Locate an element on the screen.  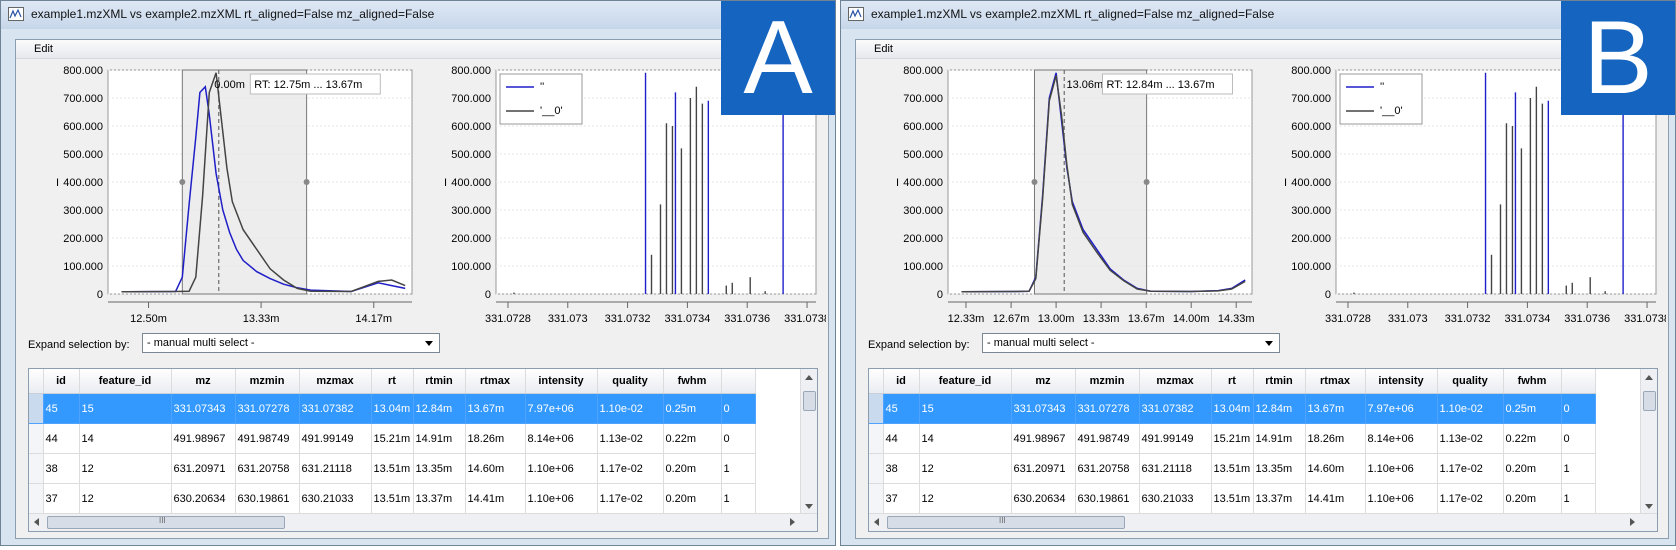
table-cell: 331.07278 is located at coordinates (267, 408).